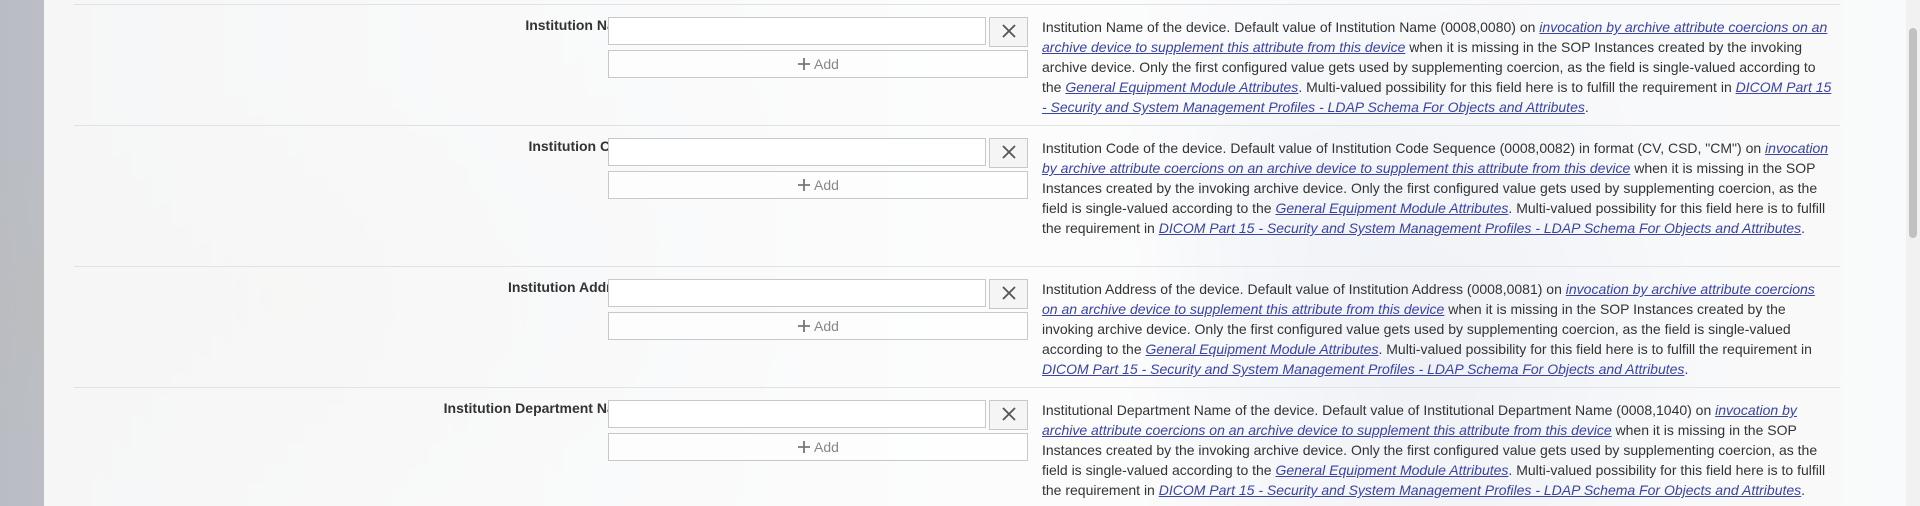 The image size is (1920, 506). I want to click on institution-name-input, so click(797, 31).